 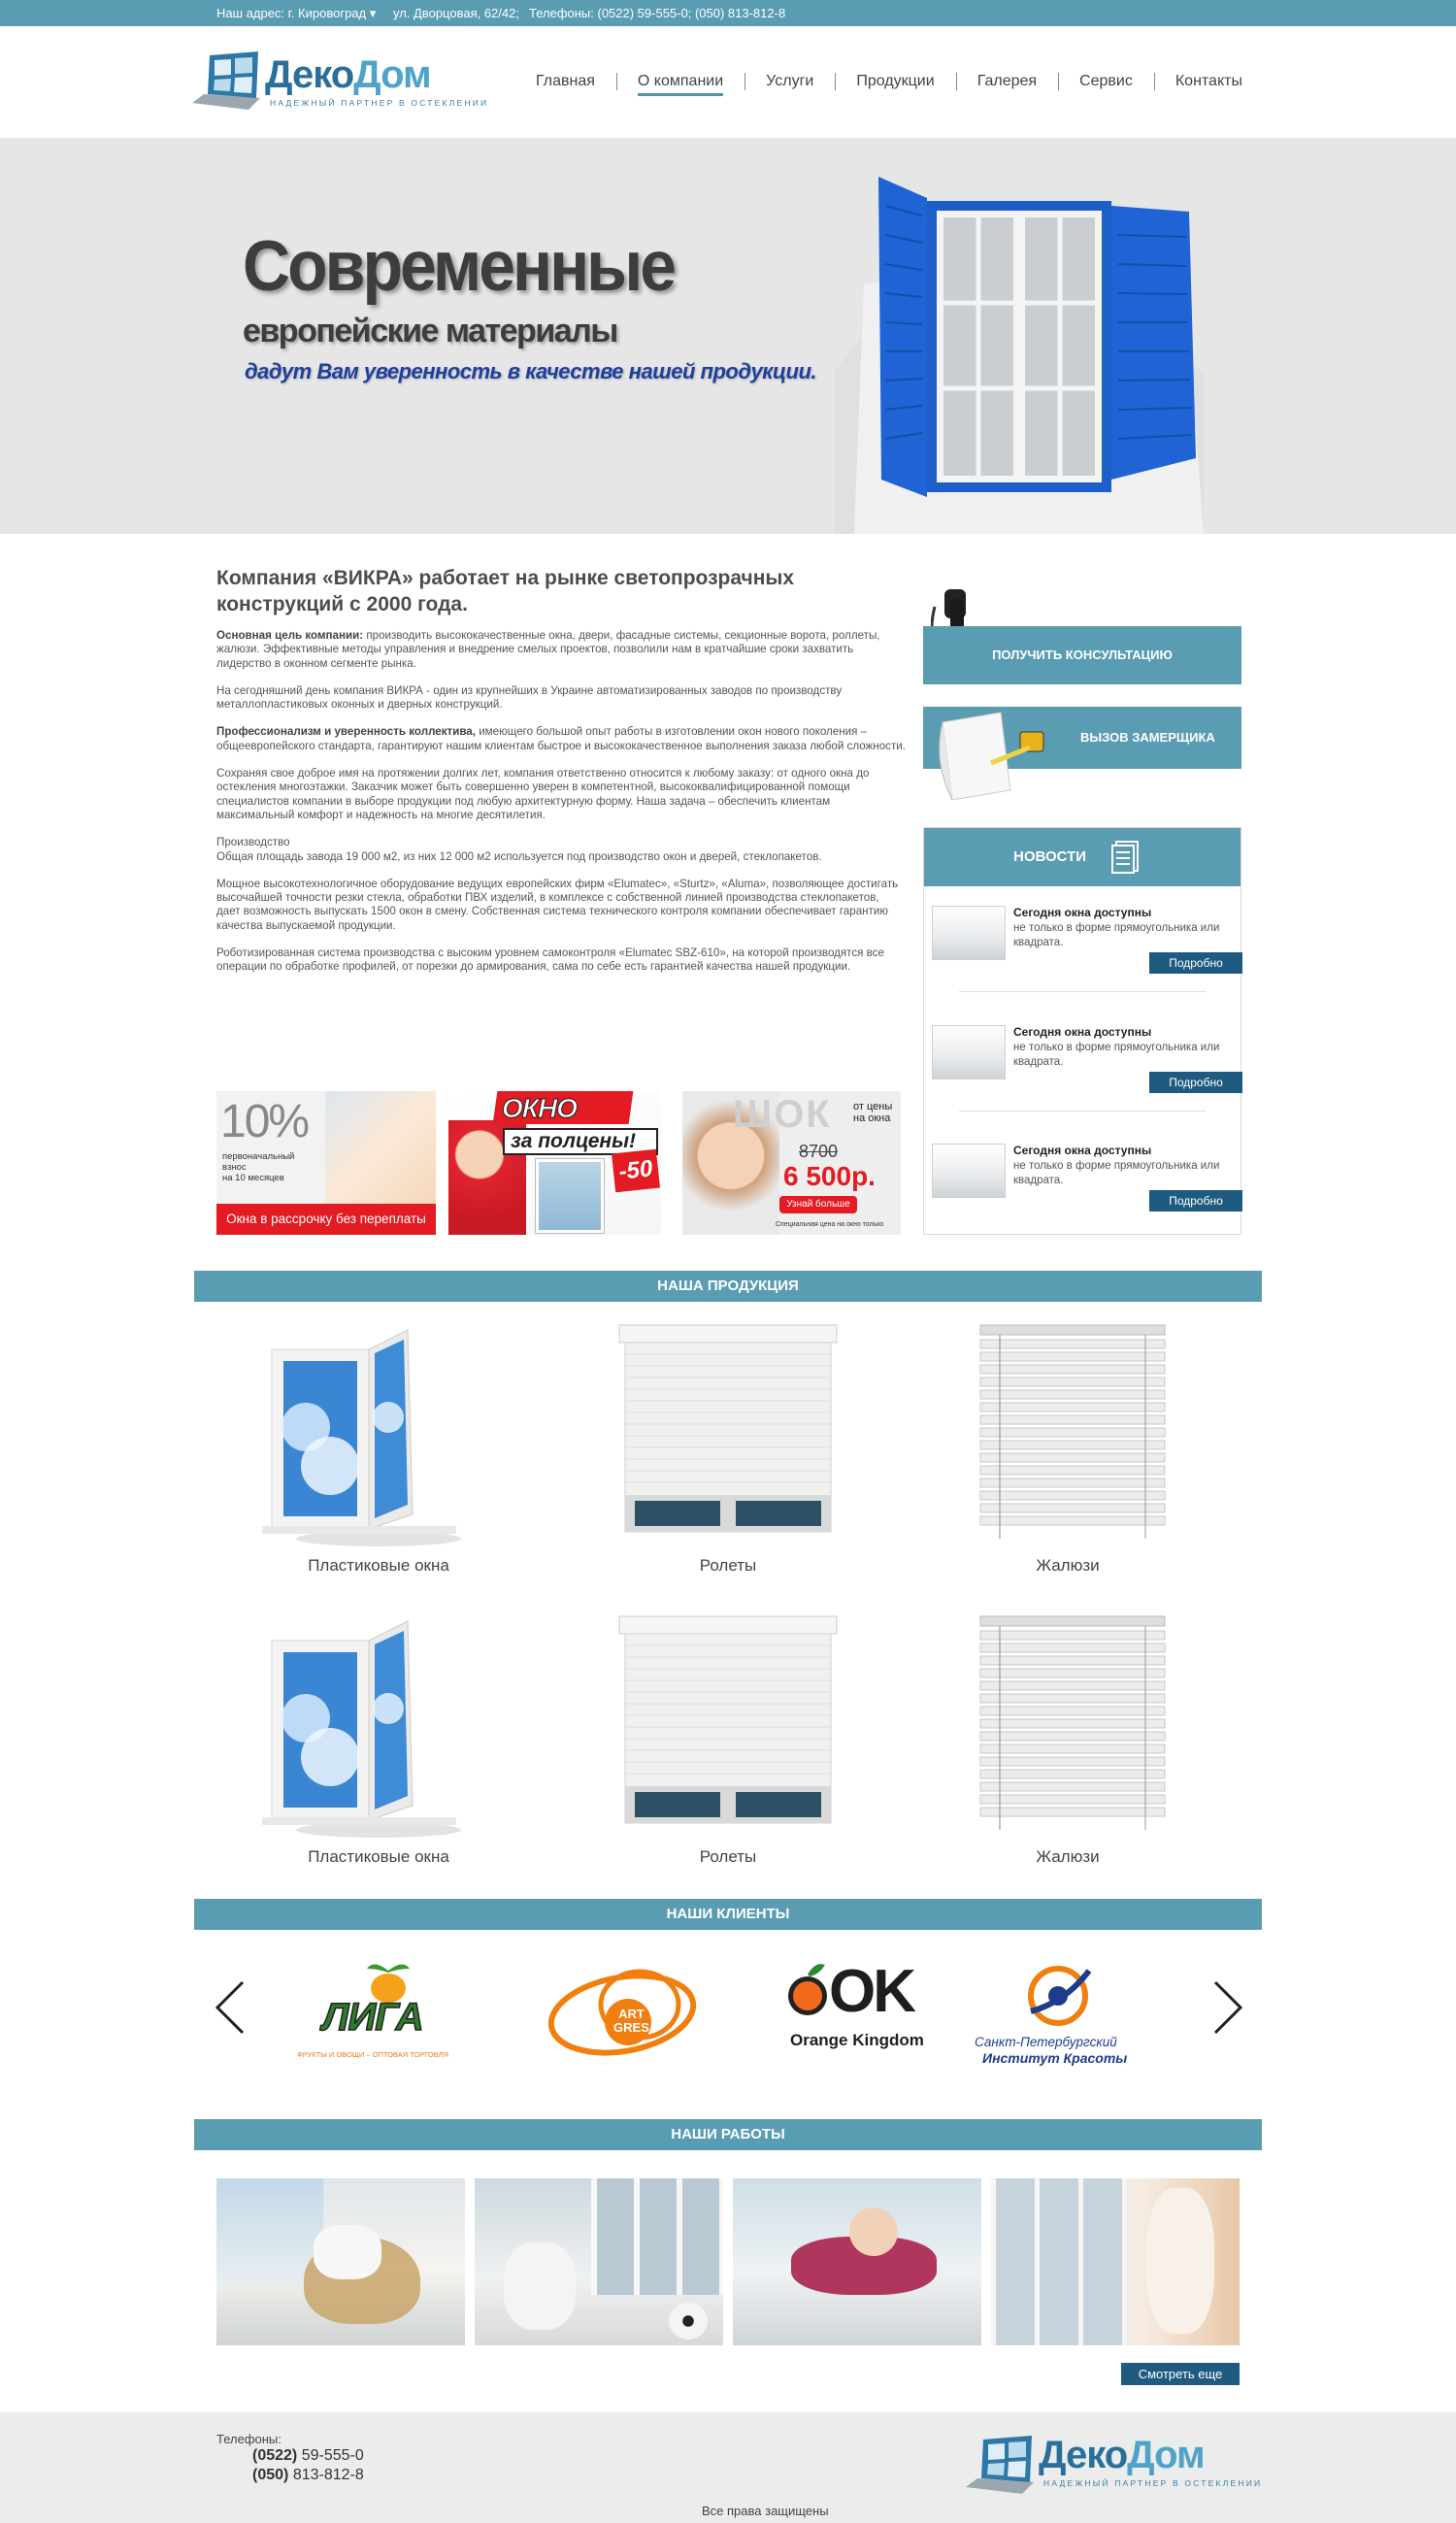 I want to click on art-gres-wordmark: ART GRES, so click(x=631, y=2021).